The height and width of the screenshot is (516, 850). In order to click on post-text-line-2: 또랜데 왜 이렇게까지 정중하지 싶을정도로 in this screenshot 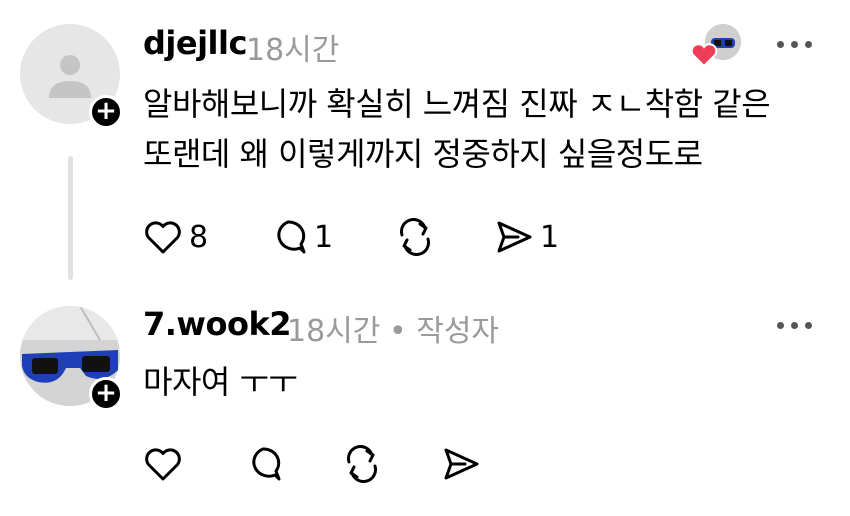, I will do `click(423, 154)`.